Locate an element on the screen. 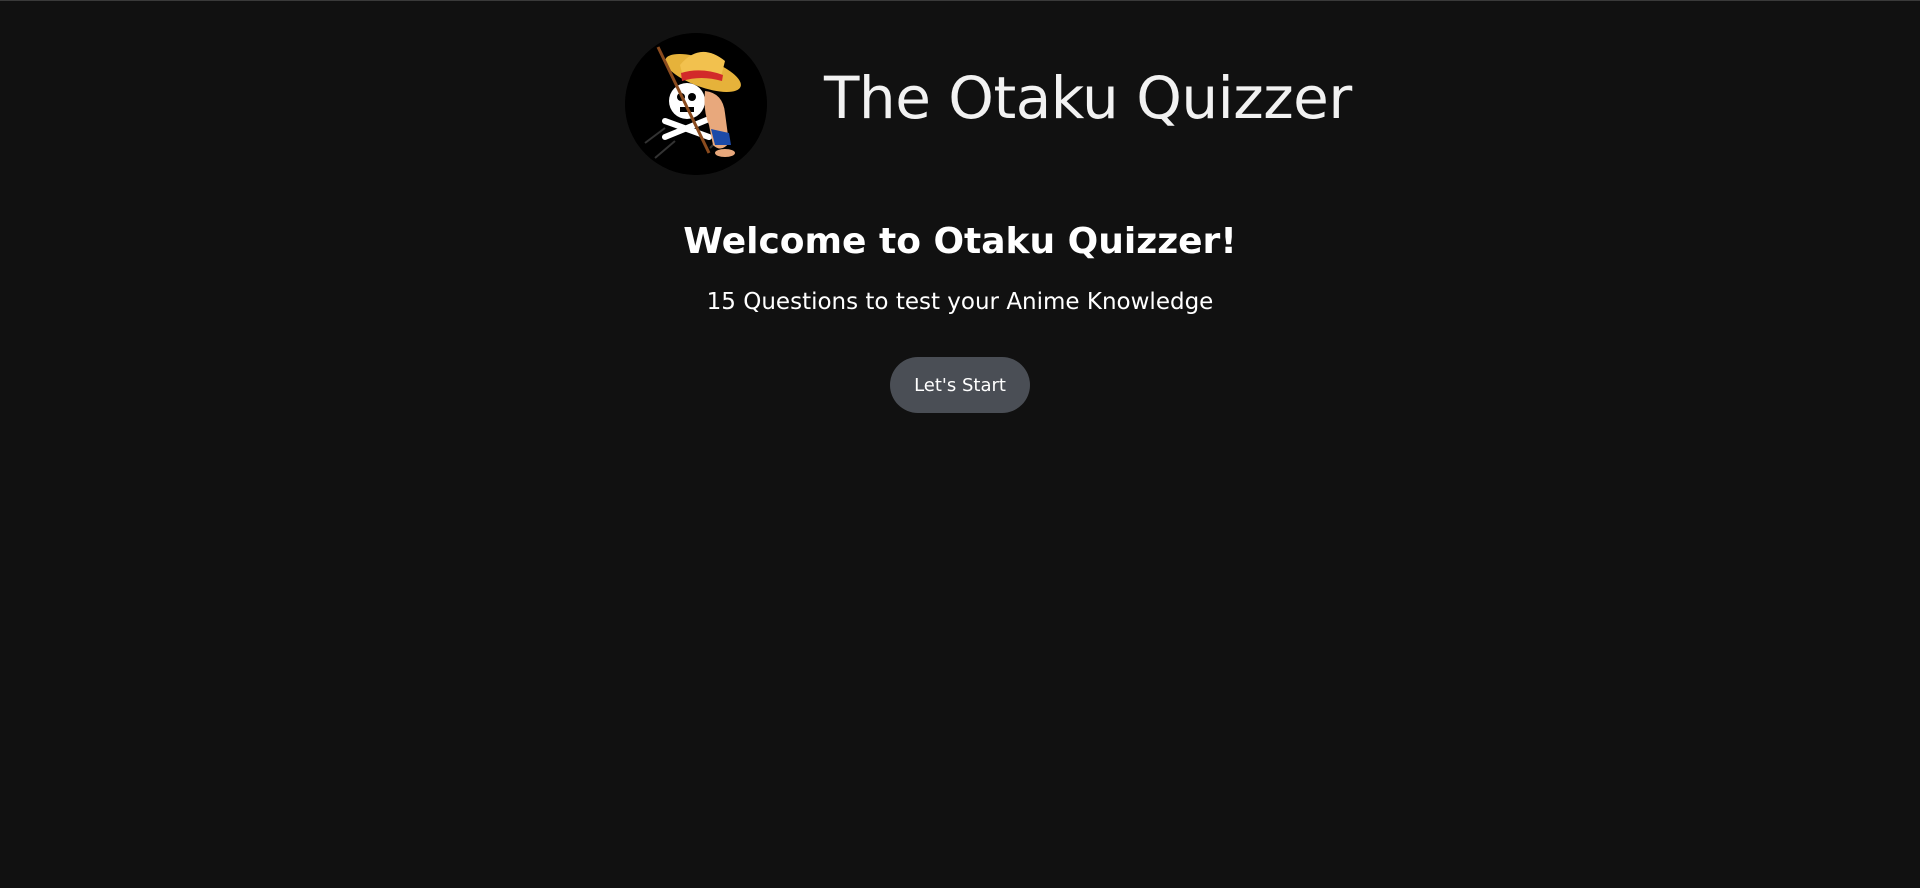  welcome-heading: Welcome to Otaku Quizzer! is located at coordinates (960, 241).